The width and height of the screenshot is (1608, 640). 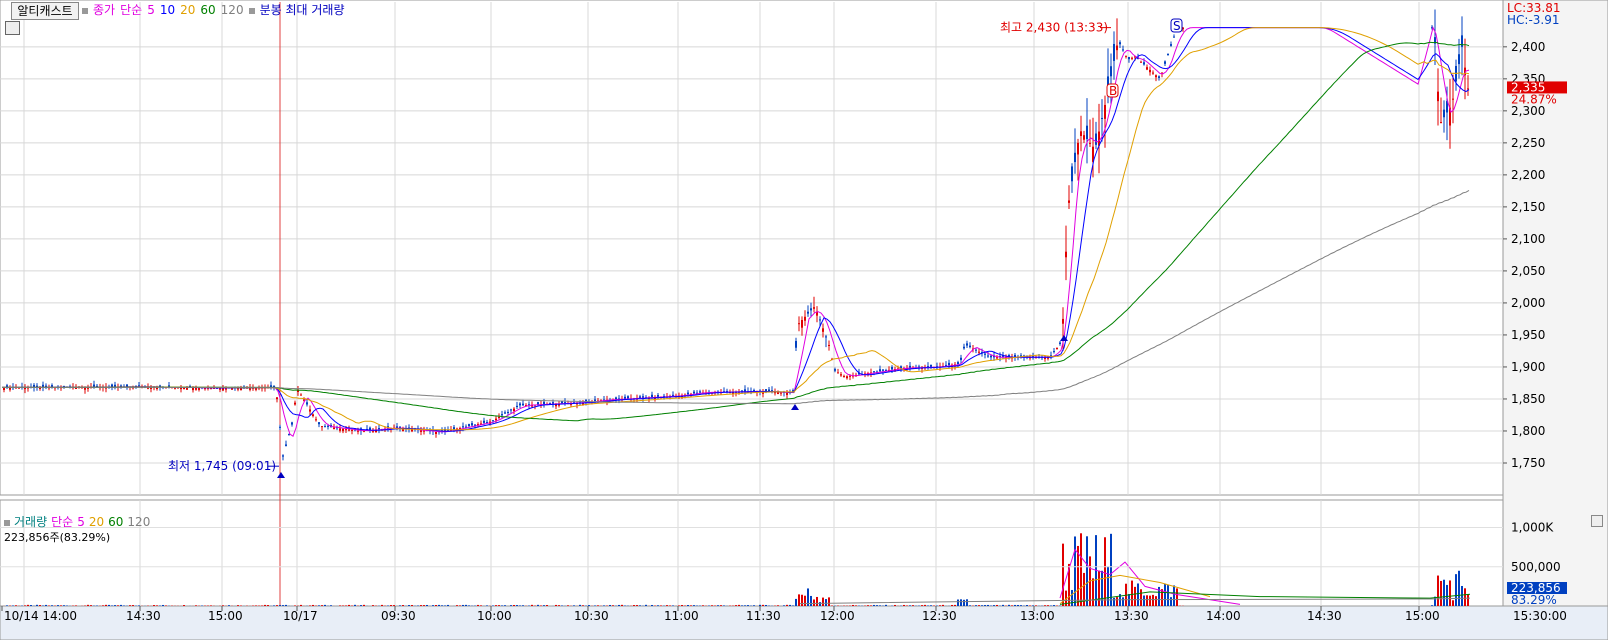 I want to click on price-tick-label: 1,900, so click(x=1528, y=367).